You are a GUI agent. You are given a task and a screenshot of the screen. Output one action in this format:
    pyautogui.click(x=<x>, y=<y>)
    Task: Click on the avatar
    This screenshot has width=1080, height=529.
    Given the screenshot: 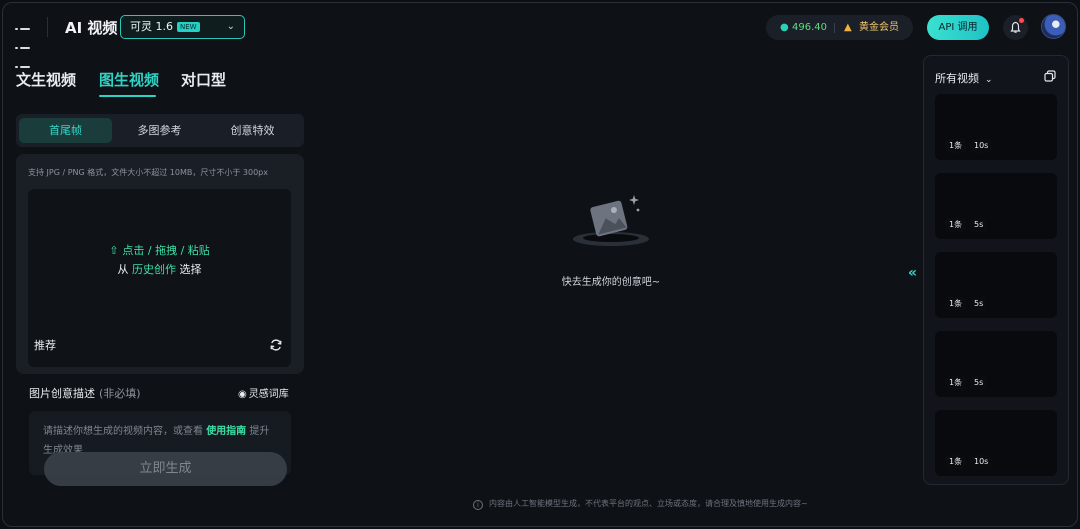 What is the action you would take?
    pyautogui.click(x=1053, y=26)
    